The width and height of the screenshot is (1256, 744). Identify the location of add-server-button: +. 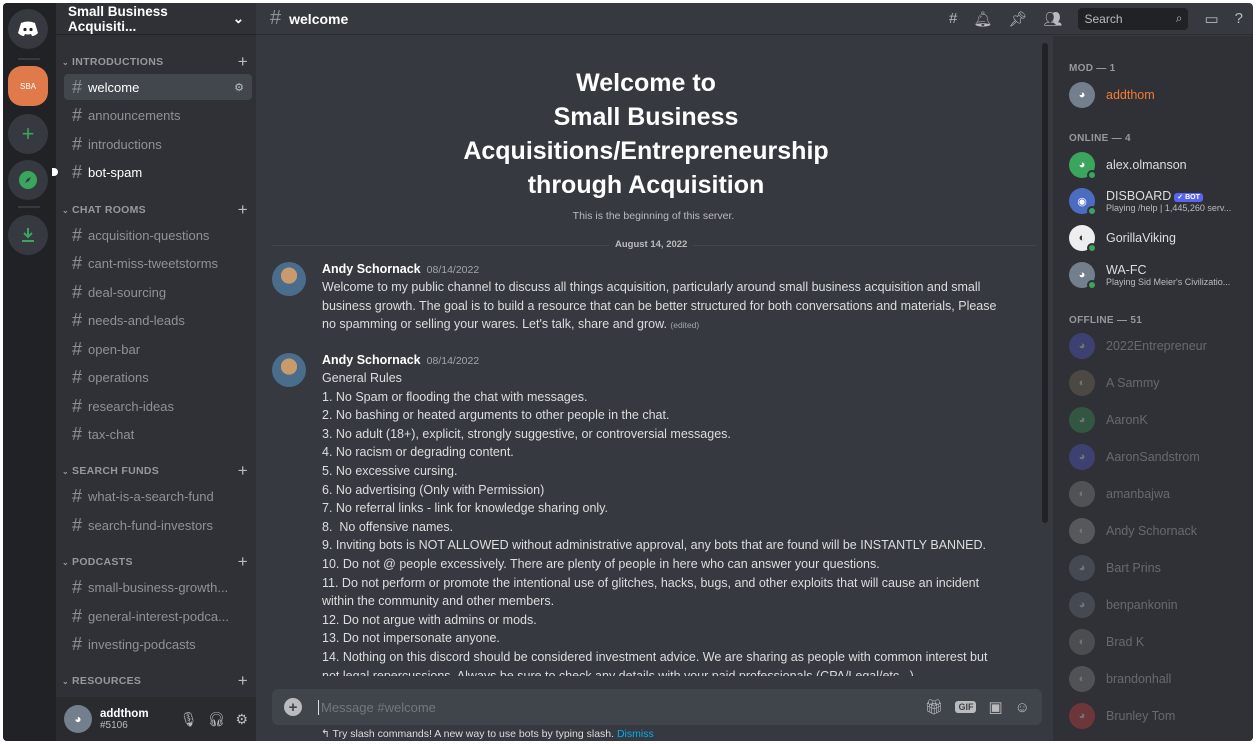
(28, 134).